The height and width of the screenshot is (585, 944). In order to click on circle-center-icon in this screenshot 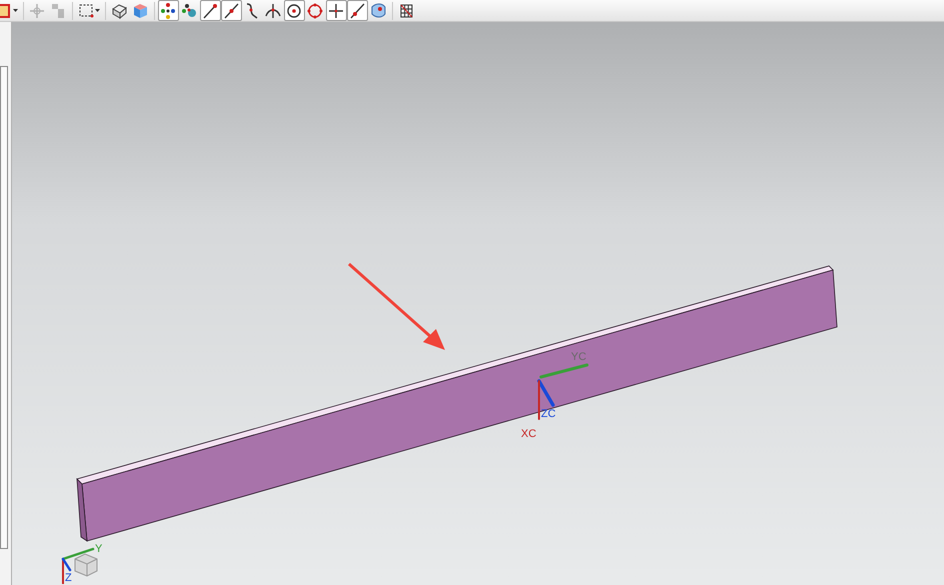, I will do `click(294, 11)`.